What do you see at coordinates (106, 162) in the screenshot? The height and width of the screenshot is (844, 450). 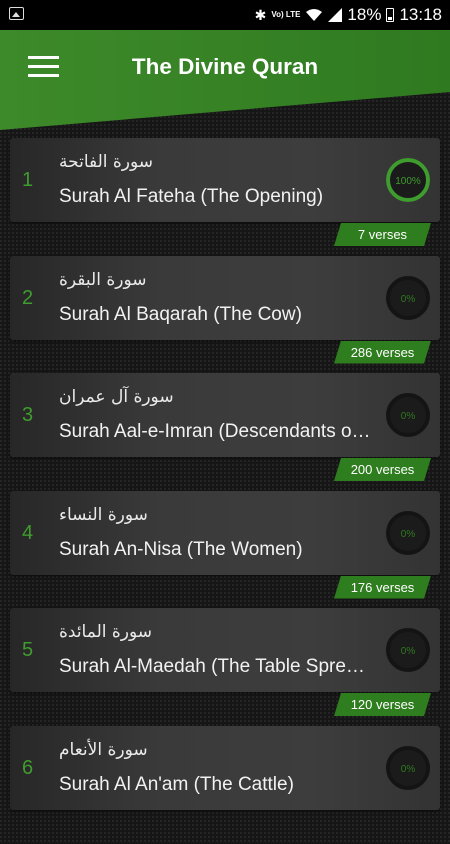 I see `surah-arabic-name: سورة الفاتحة` at bounding box center [106, 162].